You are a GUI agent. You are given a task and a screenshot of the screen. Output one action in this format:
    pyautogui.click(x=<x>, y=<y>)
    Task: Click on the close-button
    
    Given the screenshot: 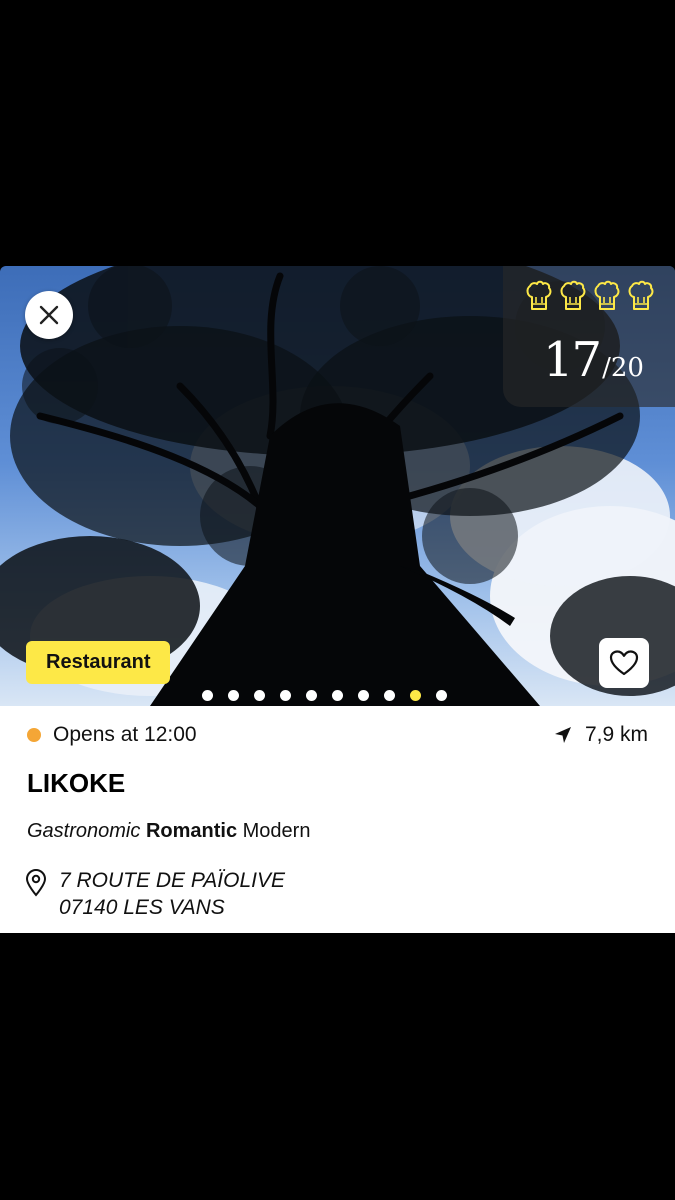 What is the action you would take?
    pyautogui.click(x=49, y=315)
    